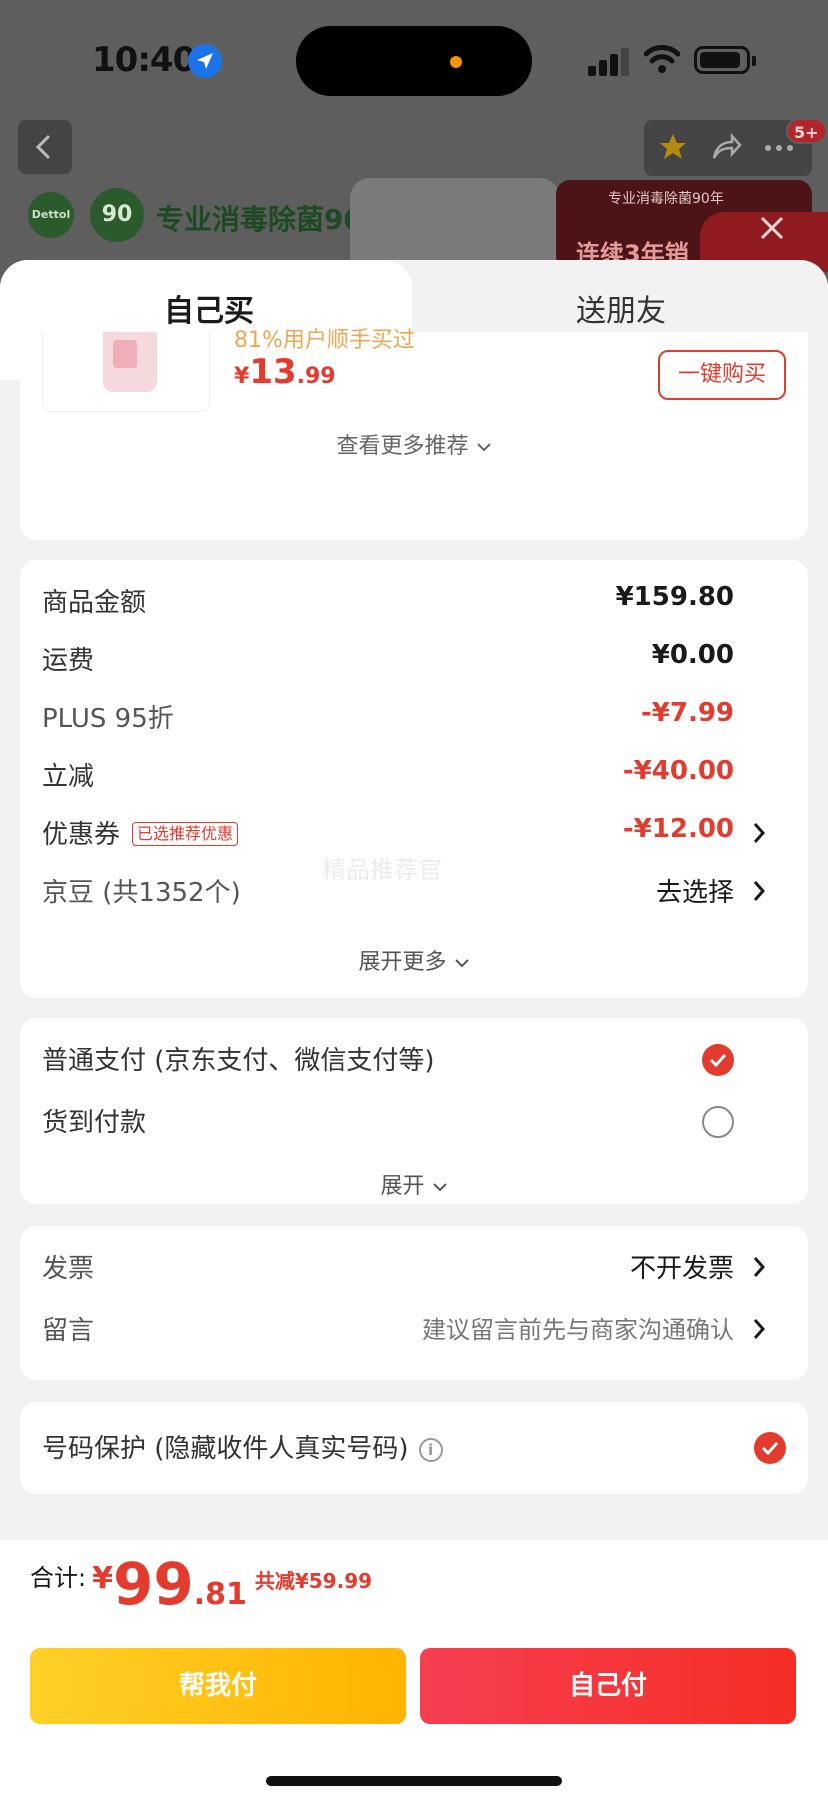  I want to click on recommended-product-image, so click(126, 372).